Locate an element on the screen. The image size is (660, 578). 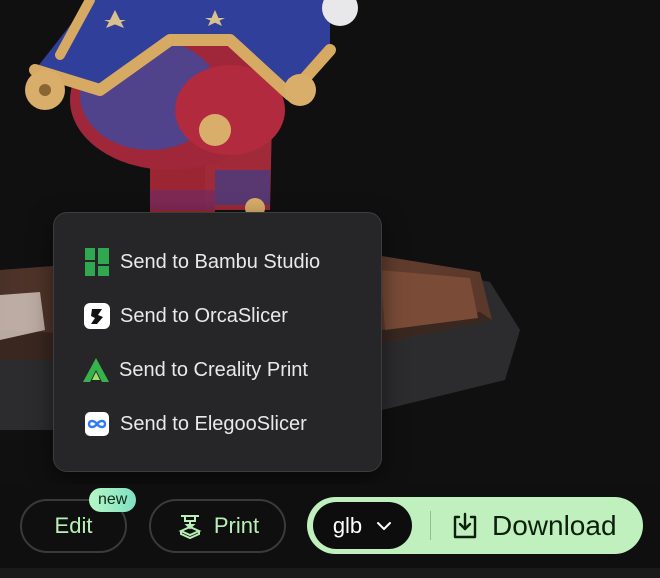
download-group: glb Download is located at coordinates (475, 525).